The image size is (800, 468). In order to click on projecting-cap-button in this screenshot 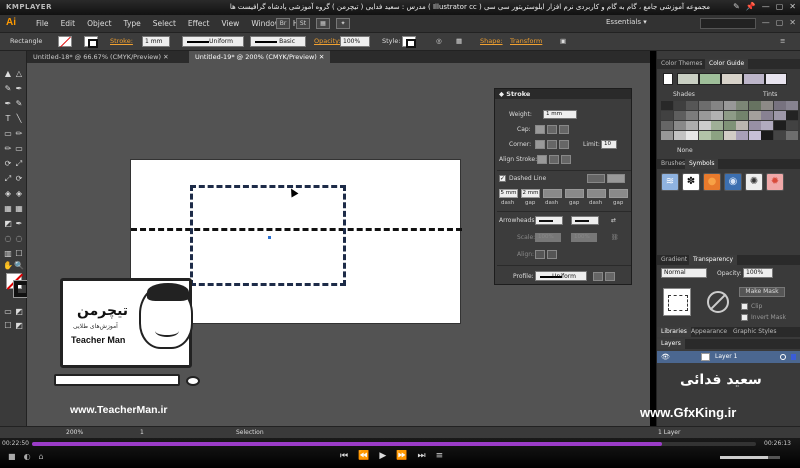, I will do `click(564, 129)`.